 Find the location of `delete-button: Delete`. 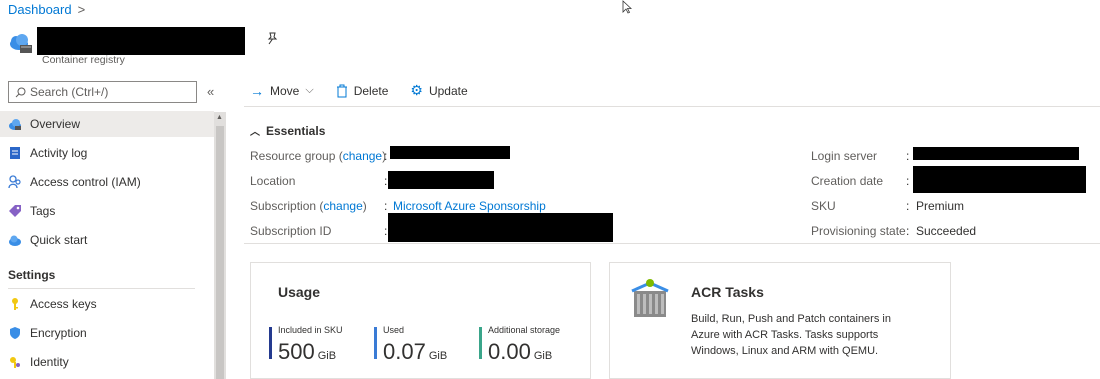

delete-button: Delete is located at coordinates (362, 90).